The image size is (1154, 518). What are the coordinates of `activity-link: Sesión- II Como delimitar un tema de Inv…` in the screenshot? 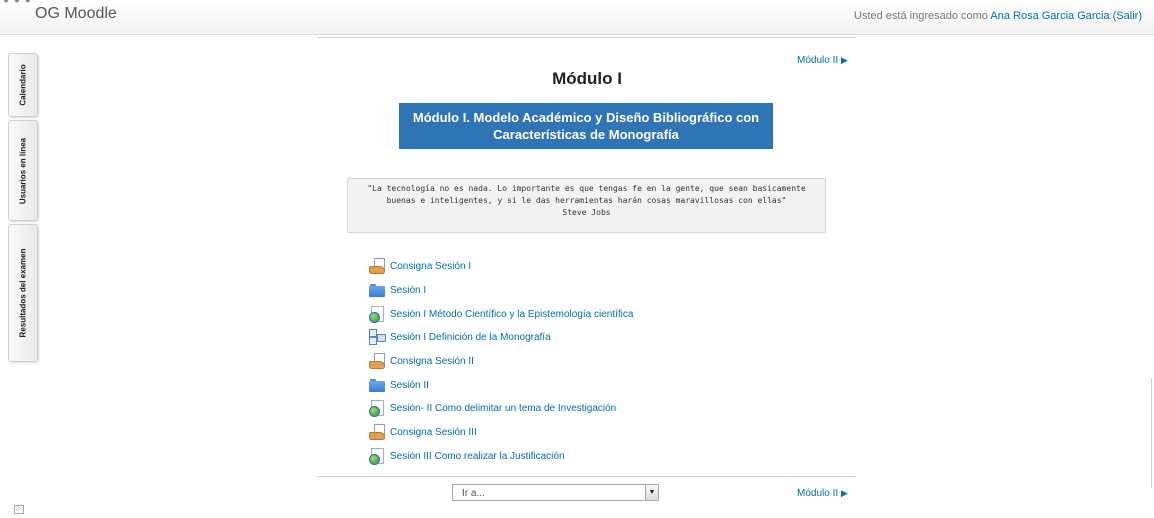 It's located at (503, 408).